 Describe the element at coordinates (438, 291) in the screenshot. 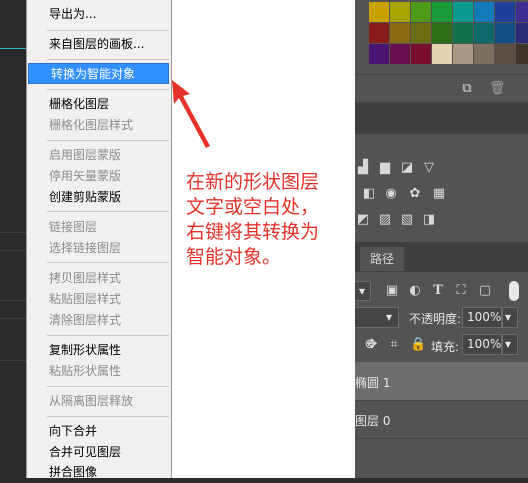

I see `type-filter-icon: T` at that location.